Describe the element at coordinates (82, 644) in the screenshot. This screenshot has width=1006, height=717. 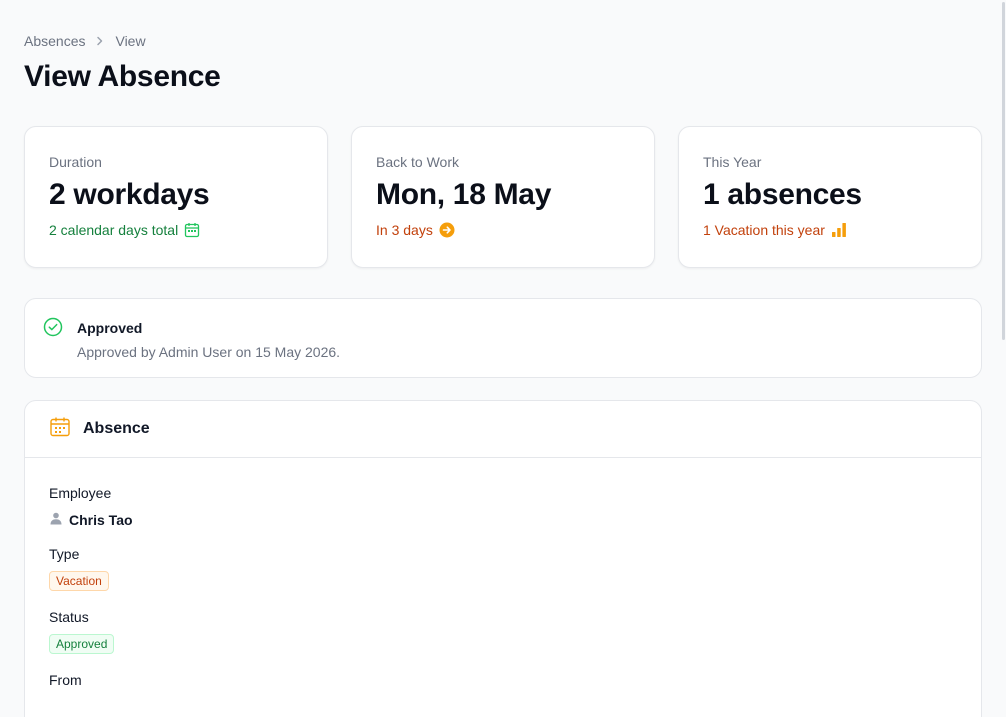
I see `status-badge: Approved` at that location.